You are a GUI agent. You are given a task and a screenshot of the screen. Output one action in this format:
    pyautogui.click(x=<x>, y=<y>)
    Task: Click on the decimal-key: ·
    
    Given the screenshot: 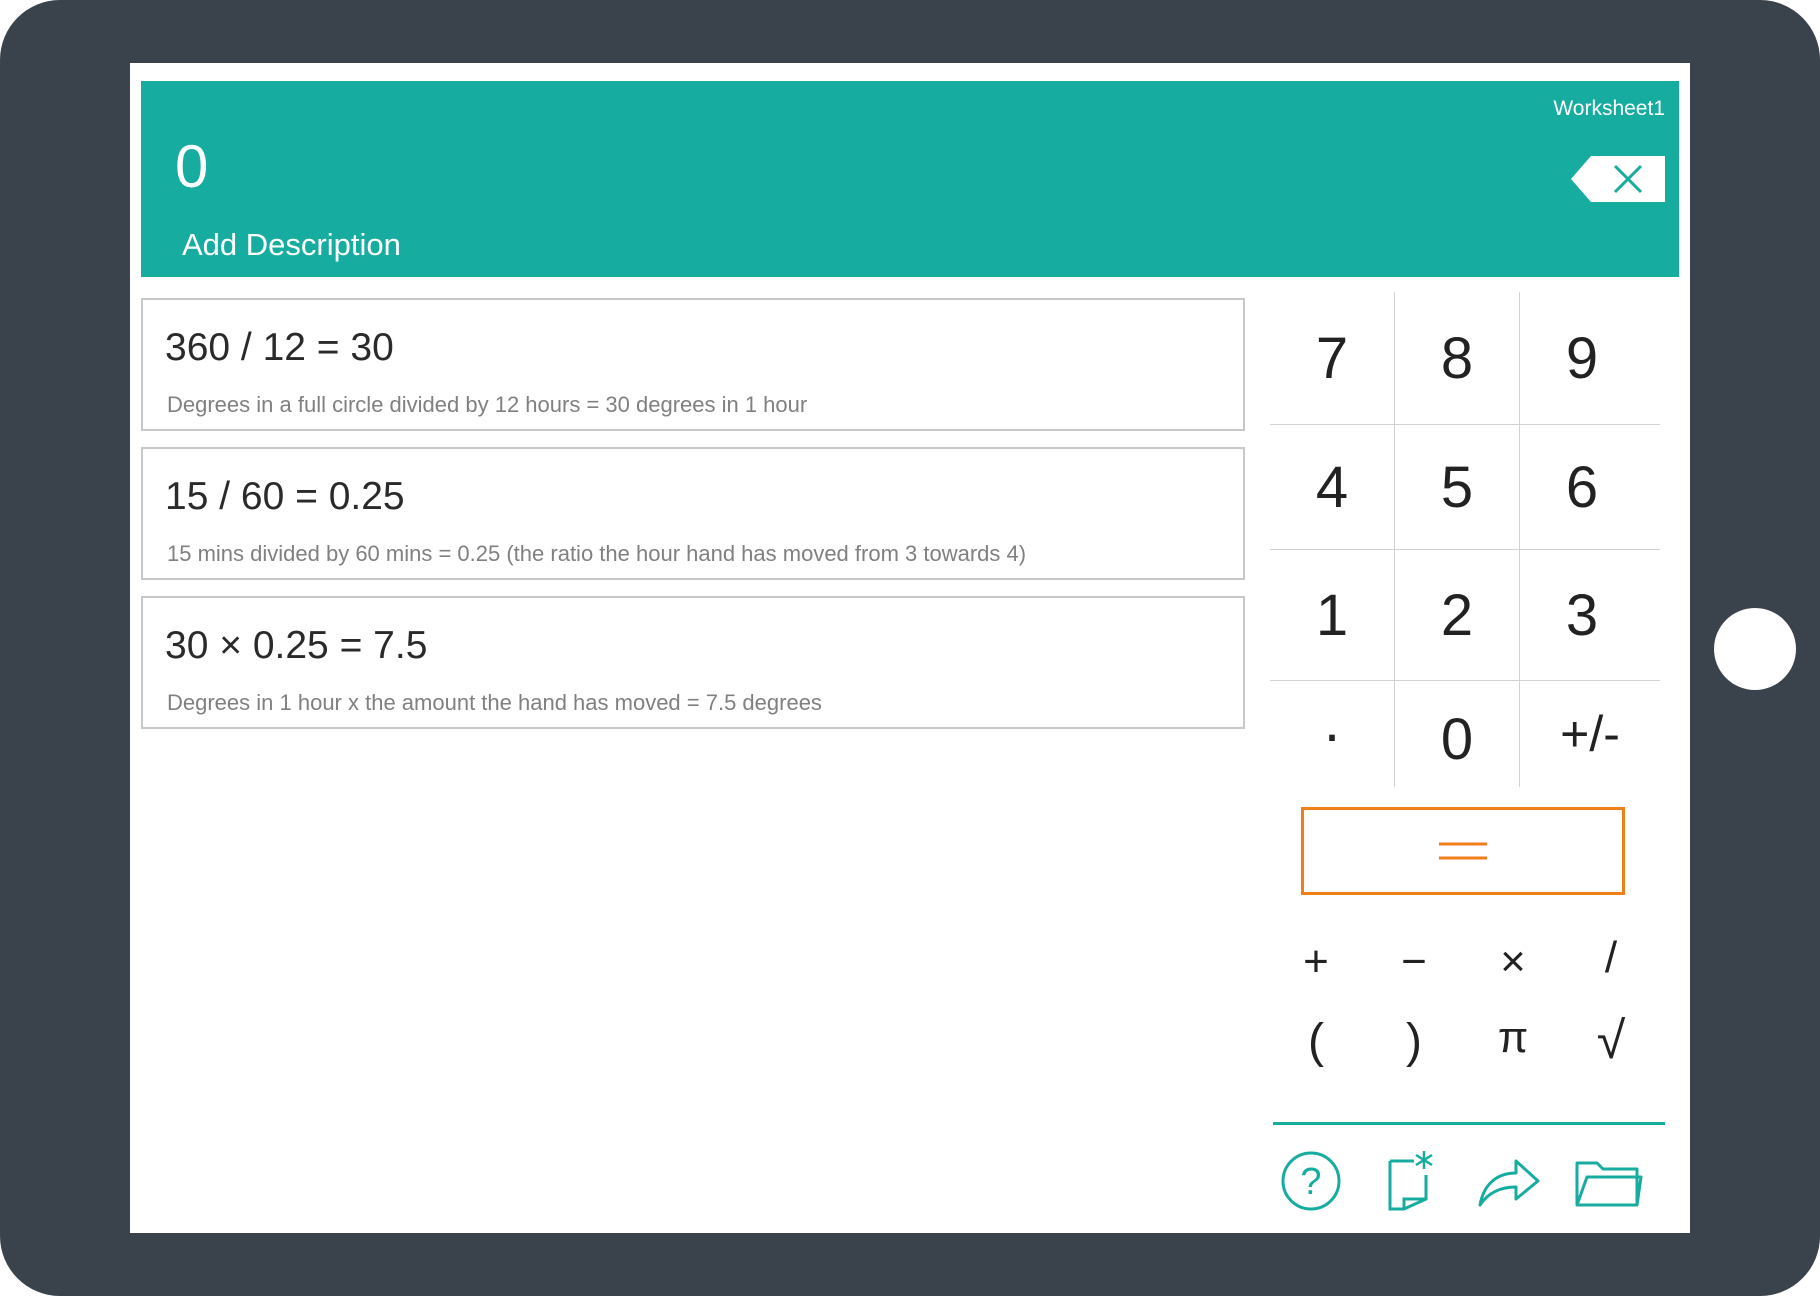 What is the action you would take?
    pyautogui.click(x=1332, y=734)
    